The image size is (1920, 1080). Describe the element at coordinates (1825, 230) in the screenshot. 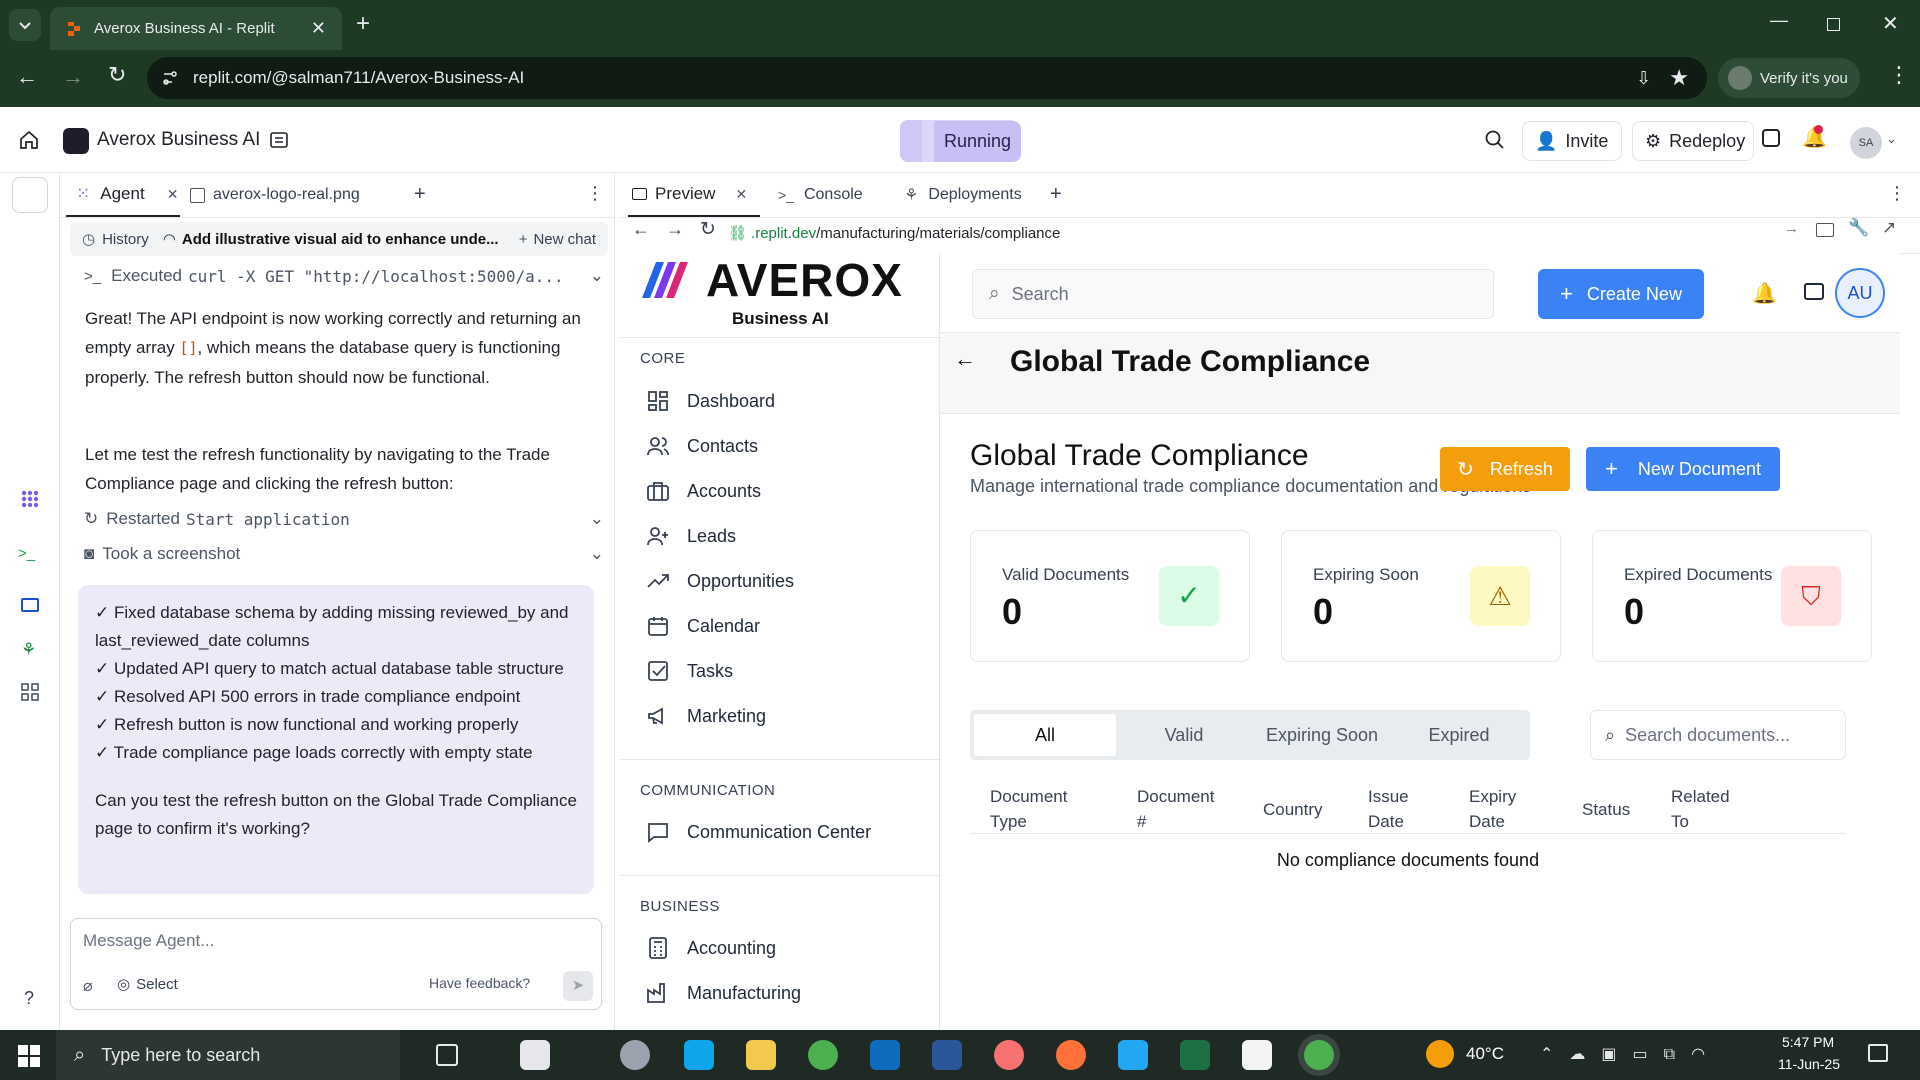

I see `device-icon` at that location.